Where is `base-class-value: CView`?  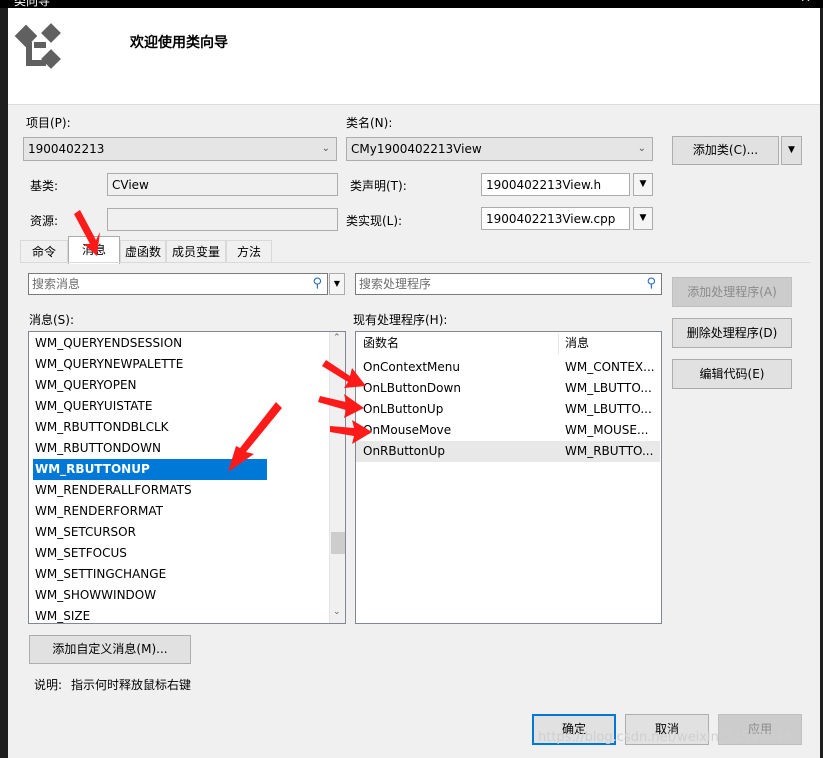 base-class-value: CView is located at coordinates (130, 185).